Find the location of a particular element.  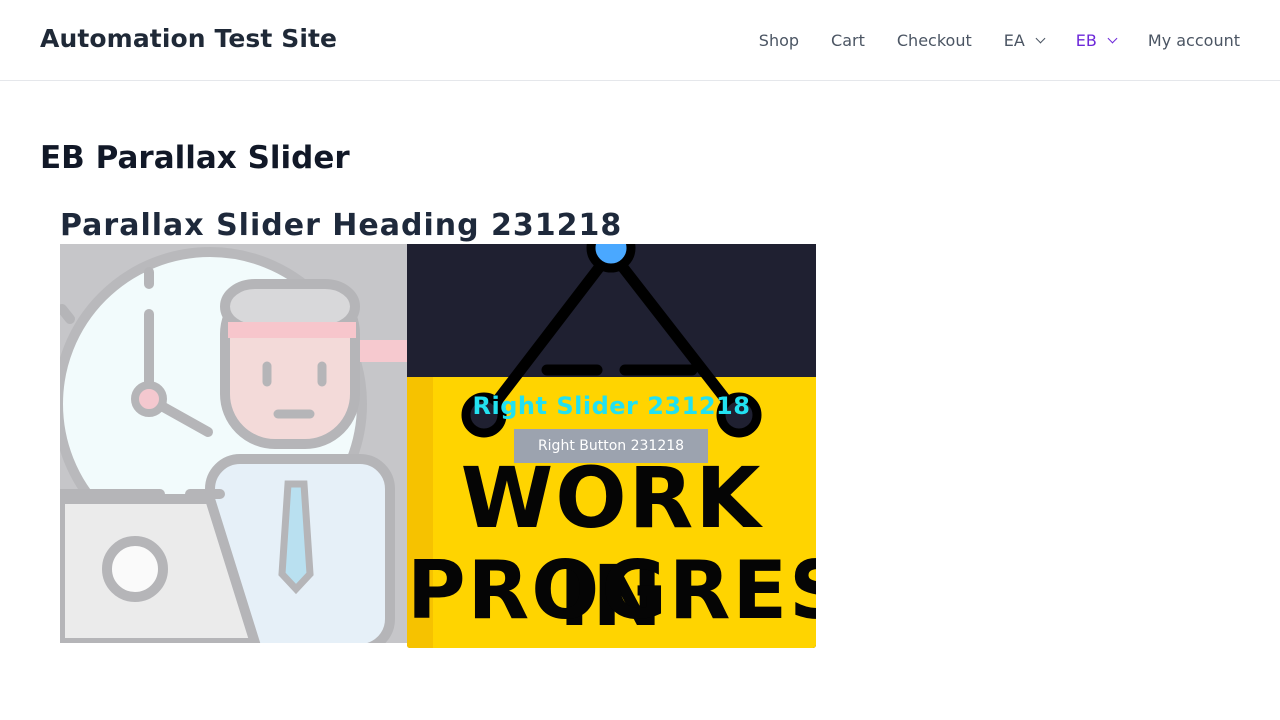

right-slider-title: Right Slider 231218 is located at coordinates (611, 406).